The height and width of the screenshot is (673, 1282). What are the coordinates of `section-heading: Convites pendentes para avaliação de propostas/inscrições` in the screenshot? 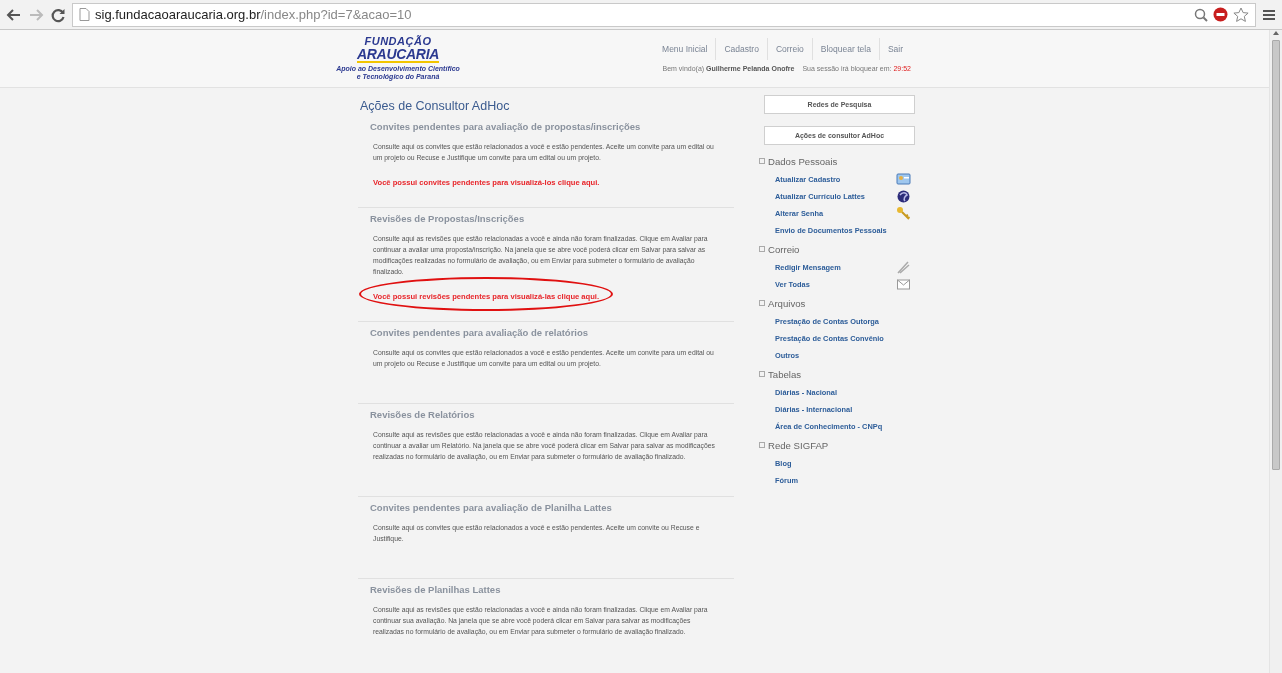 It's located at (506, 127).